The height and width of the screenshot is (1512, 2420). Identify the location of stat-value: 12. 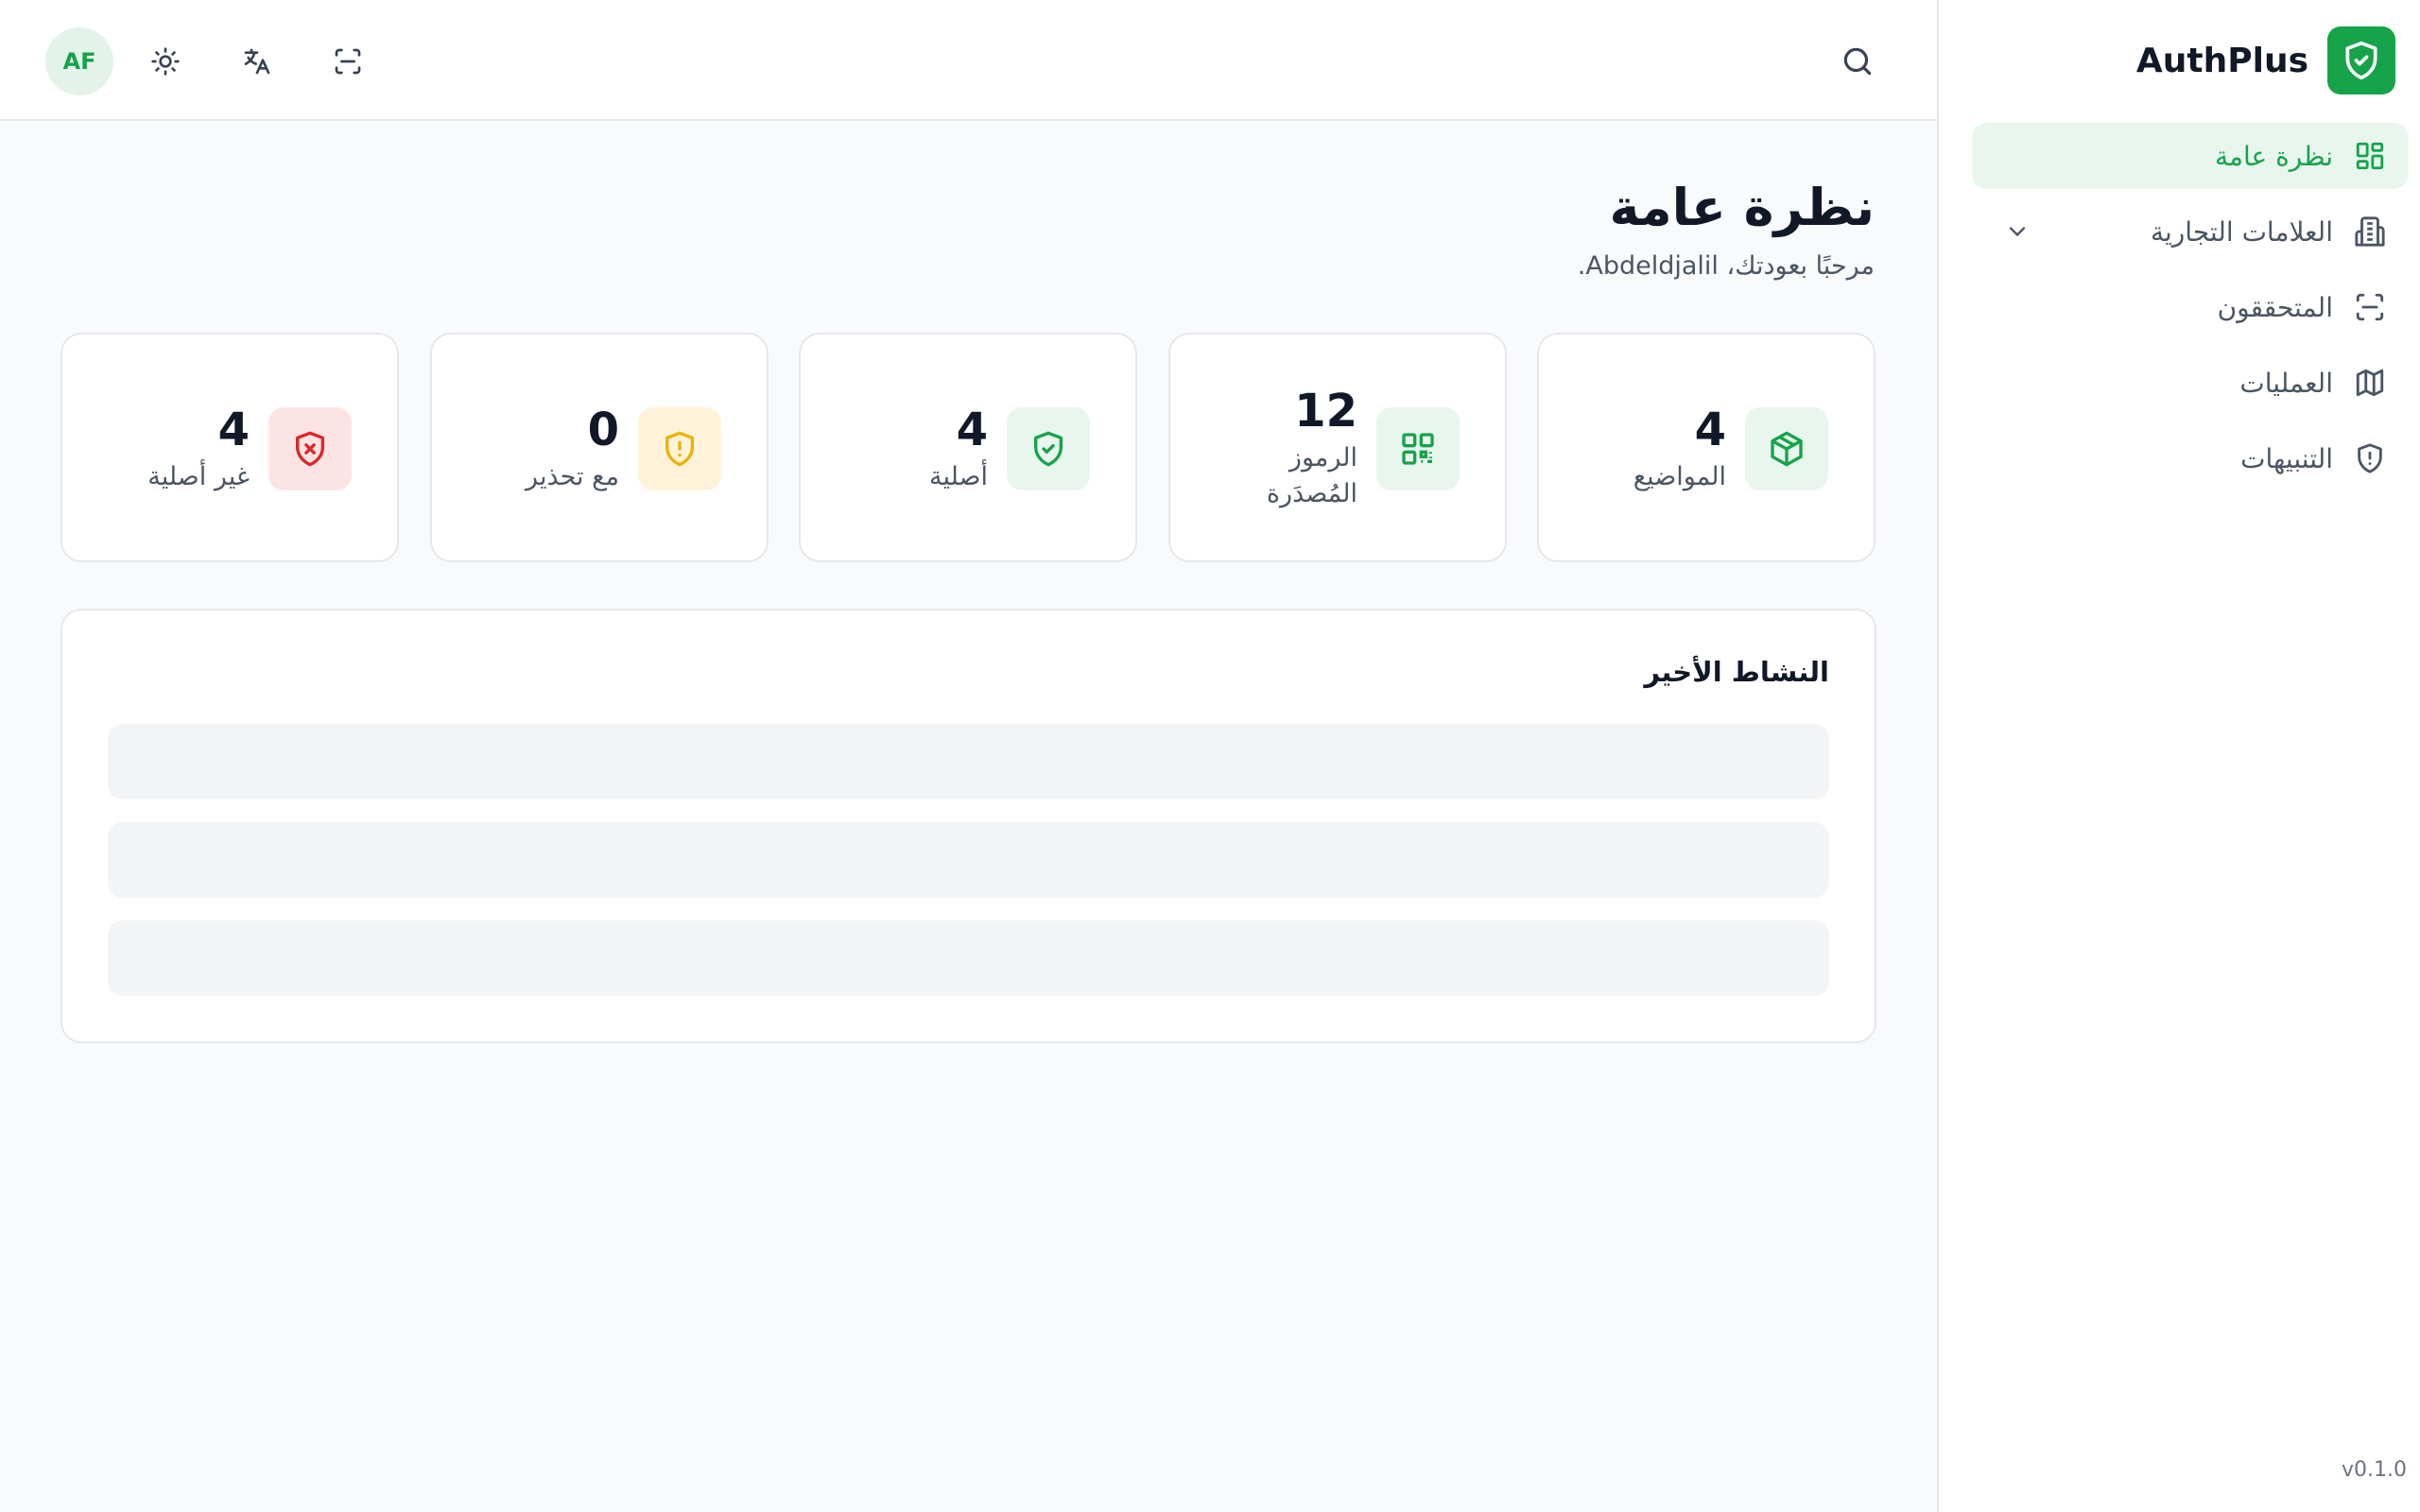
(1325, 411).